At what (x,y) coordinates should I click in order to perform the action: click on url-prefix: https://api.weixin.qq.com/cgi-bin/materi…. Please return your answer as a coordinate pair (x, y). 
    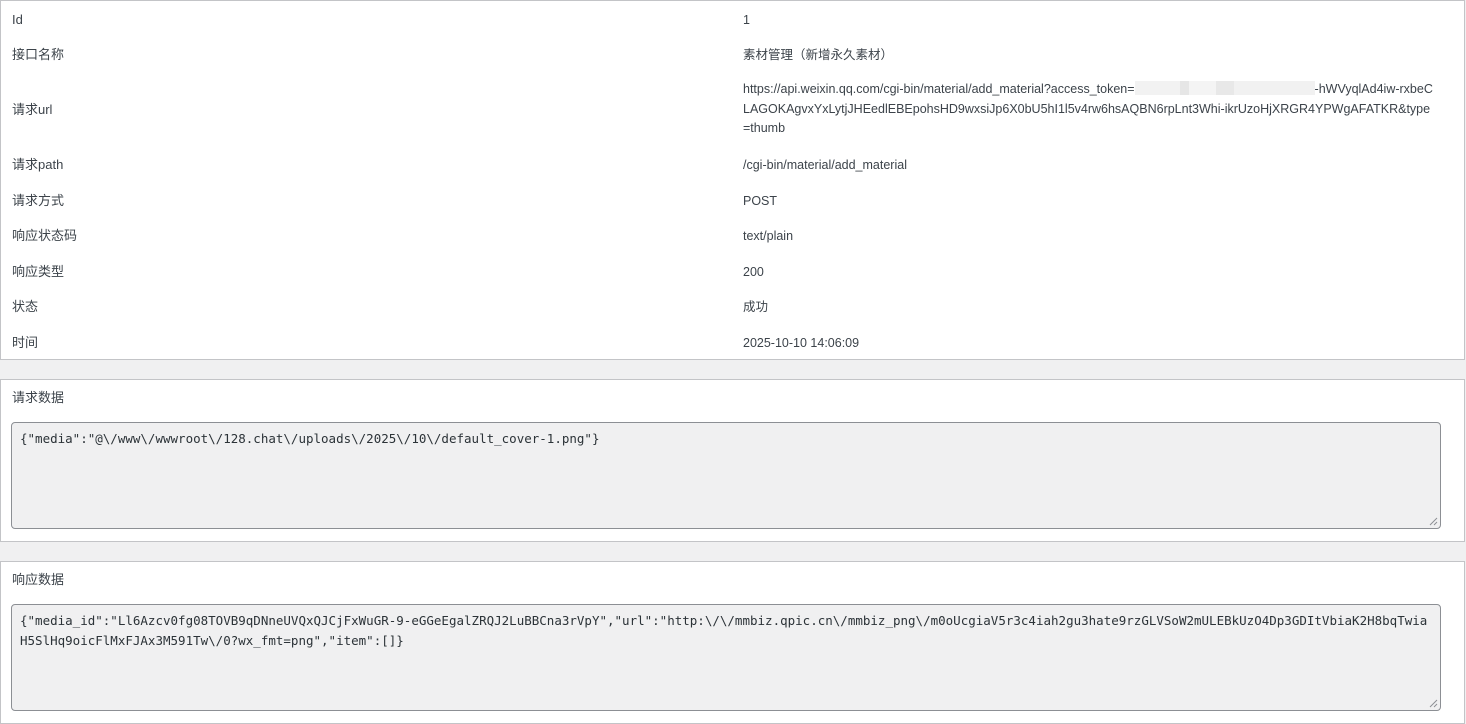
    Looking at the image, I should click on (939, 89).